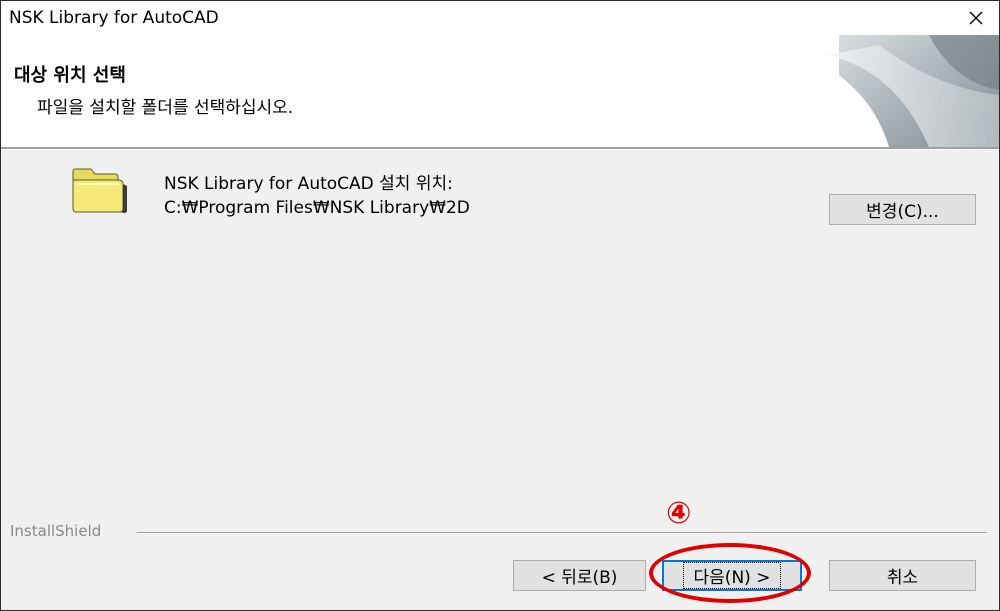 Image resolution: width=1000 pixels, height=611 pixels. Describe the element at coordinates (317, 208) in the screenshot. I see `destination-path: C:₩Program Files₩NSK Library₩2D` at that location.